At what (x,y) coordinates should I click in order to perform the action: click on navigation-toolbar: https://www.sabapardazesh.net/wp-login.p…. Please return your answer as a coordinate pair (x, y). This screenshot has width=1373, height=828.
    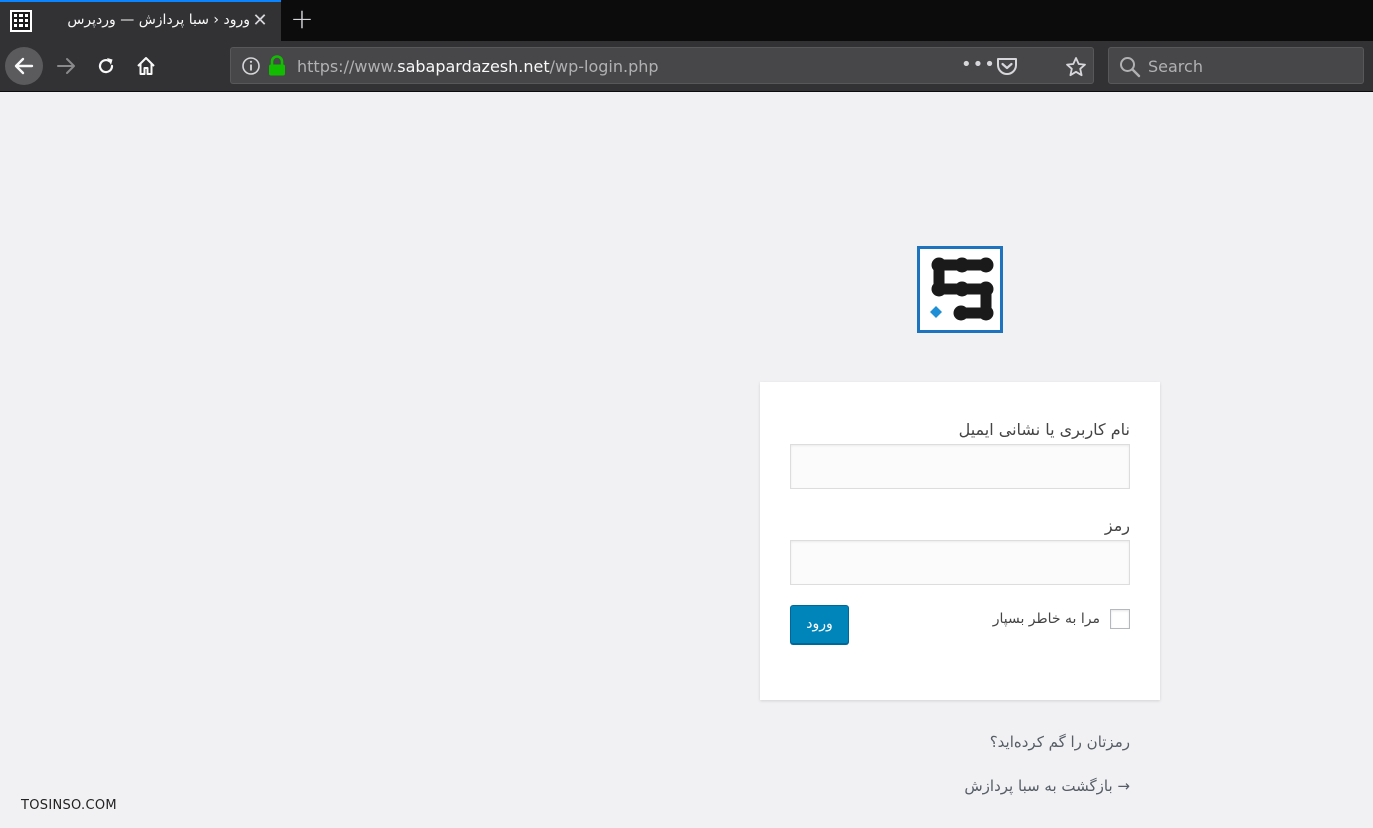
    Looking at the image, I should click on (686, 66).